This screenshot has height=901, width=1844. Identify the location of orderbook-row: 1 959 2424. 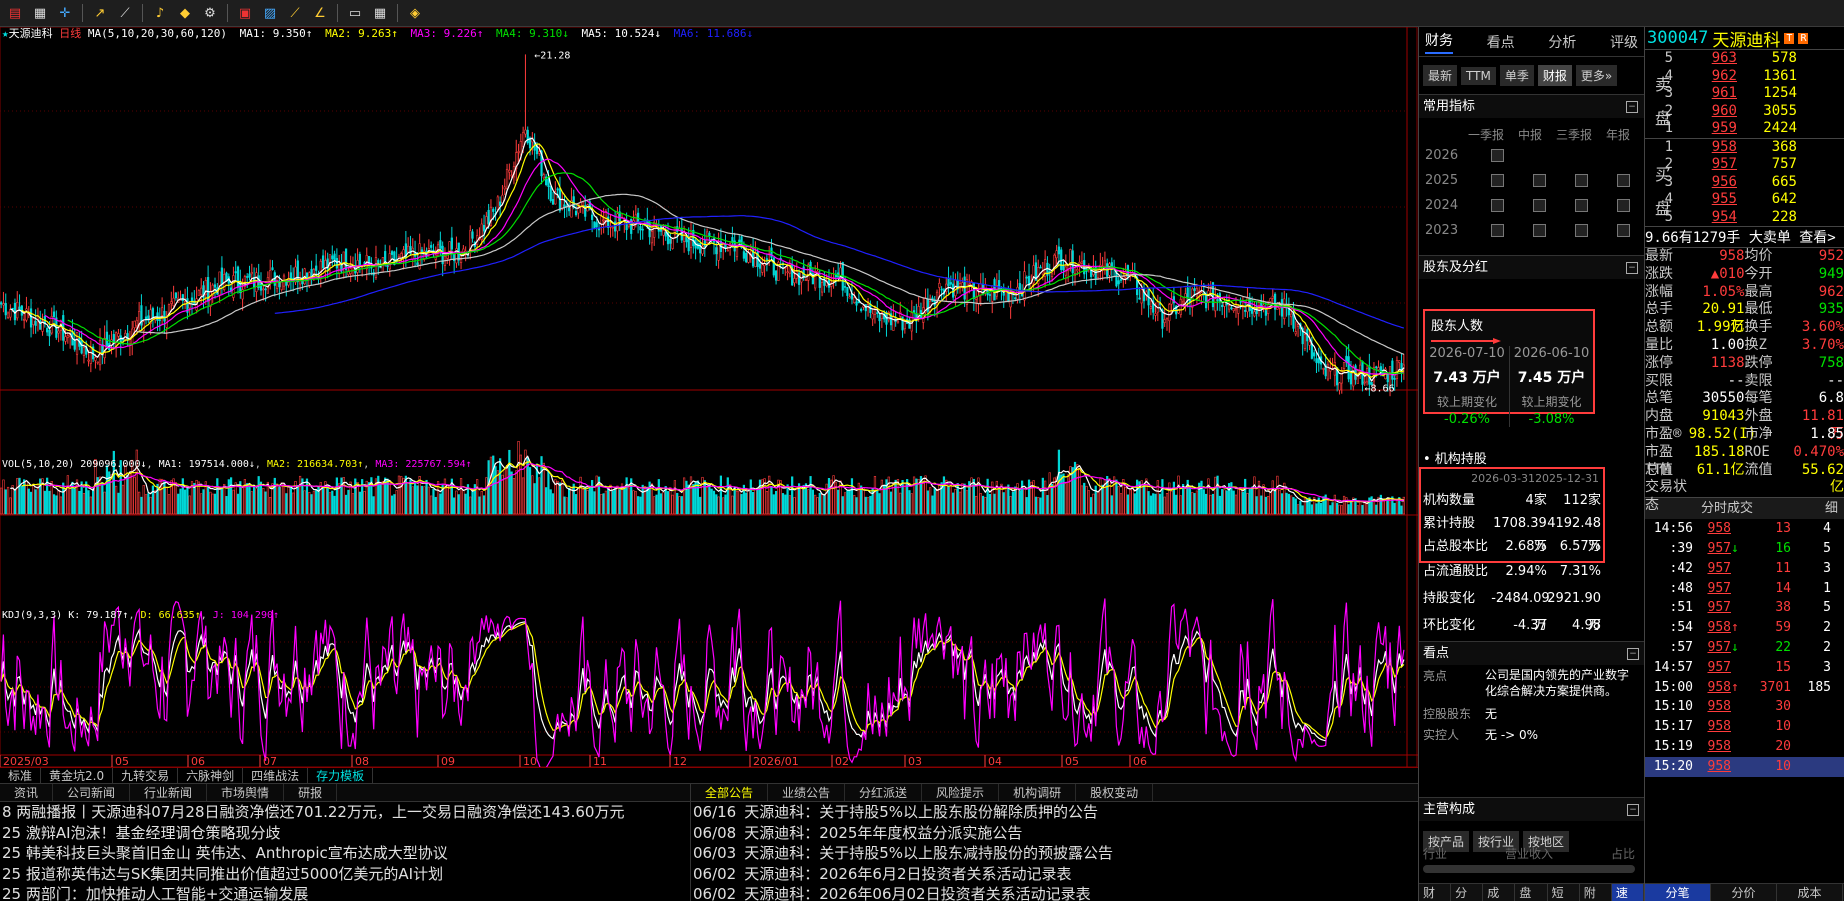
(1744, 129).